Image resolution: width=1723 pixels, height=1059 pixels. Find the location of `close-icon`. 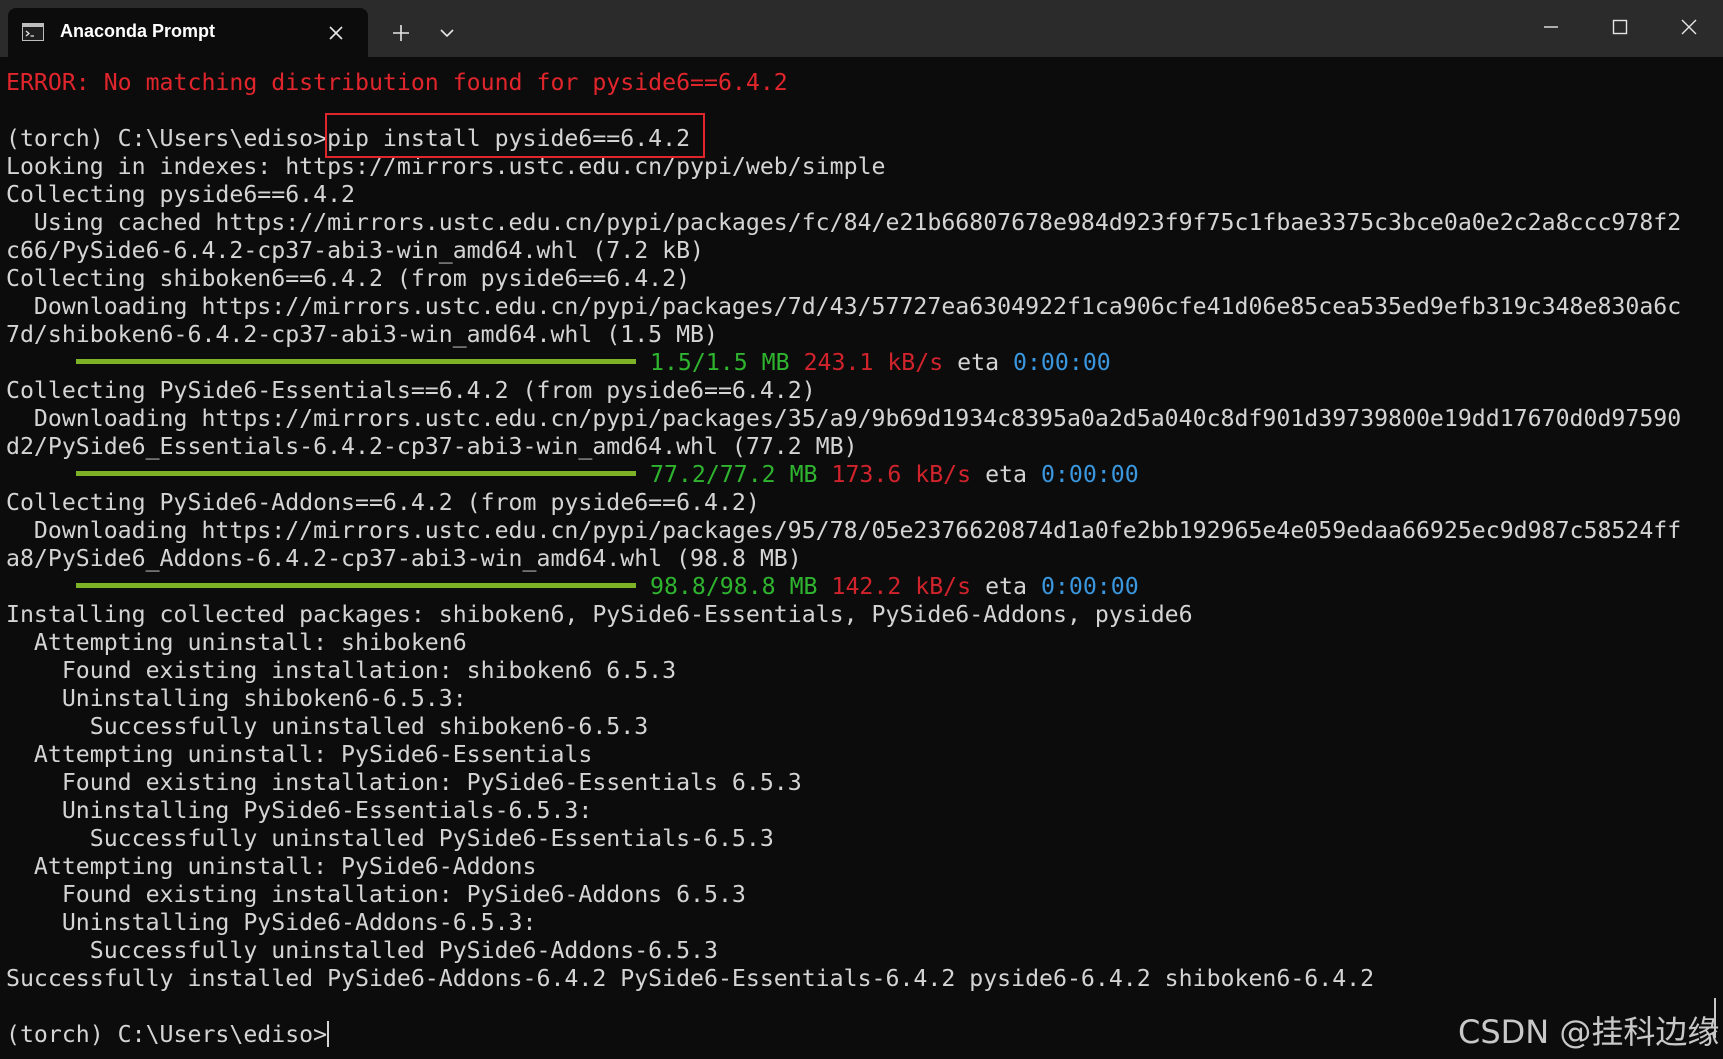

close-icon is located at coordinates (336, 33).